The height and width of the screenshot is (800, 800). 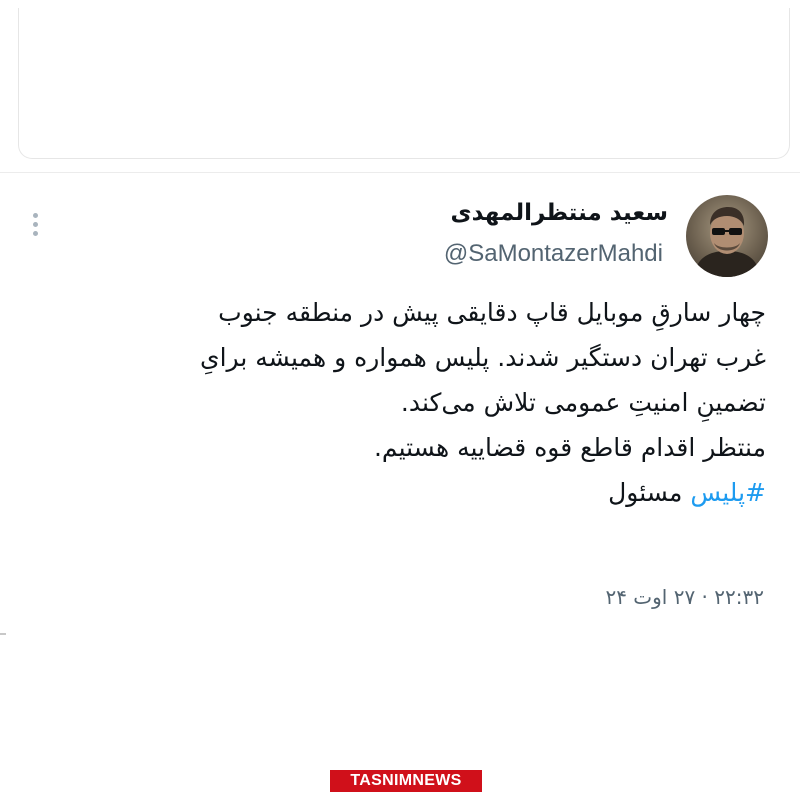 I want to click on hashtag-suffix: مسئول, so click(x=649, y=492).